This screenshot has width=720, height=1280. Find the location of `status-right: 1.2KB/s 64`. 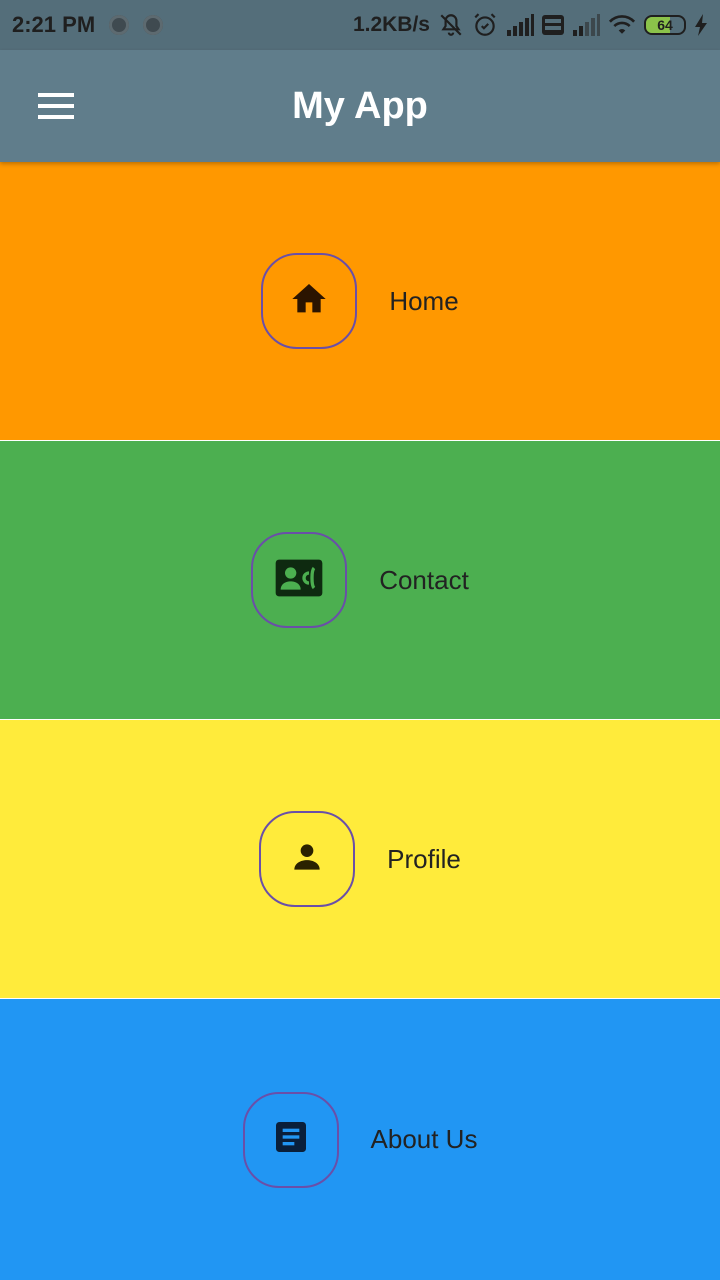

status-right: 1.2KB/s 64 is located at coordinates (530, 25).